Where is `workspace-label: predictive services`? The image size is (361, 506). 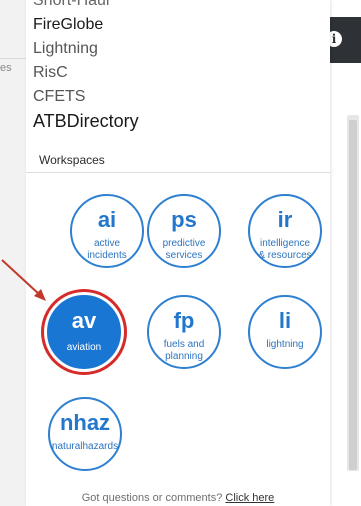
workspace-label: predictive services is located at coordinates (184, 249).